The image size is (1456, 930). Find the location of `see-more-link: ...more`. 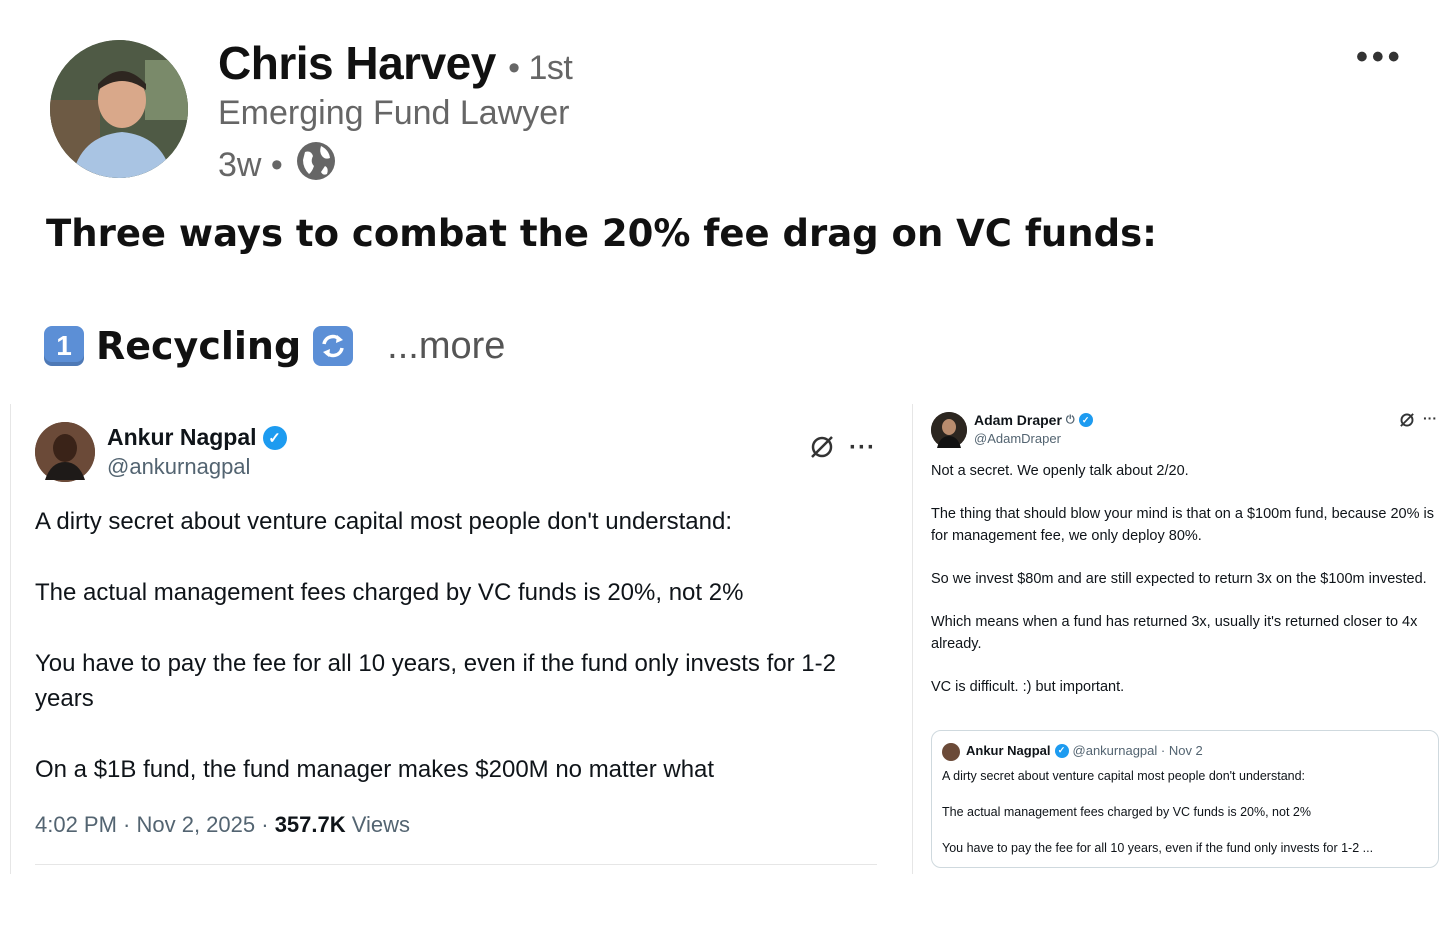

see-more-link: ...more is located at coordinates (446, 346).